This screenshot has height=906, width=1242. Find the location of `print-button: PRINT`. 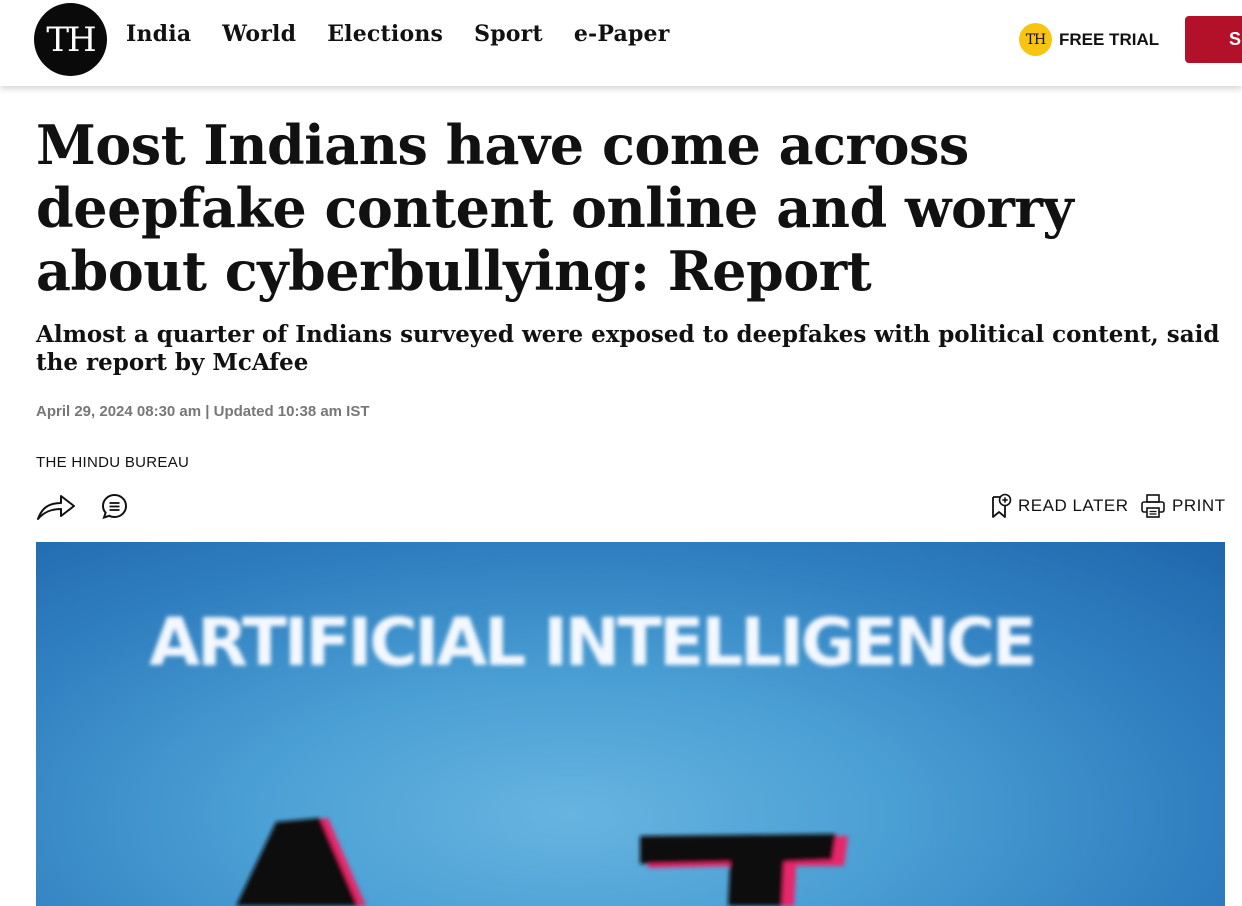

print-button: PRINT is located at coordinates (1183, 506).